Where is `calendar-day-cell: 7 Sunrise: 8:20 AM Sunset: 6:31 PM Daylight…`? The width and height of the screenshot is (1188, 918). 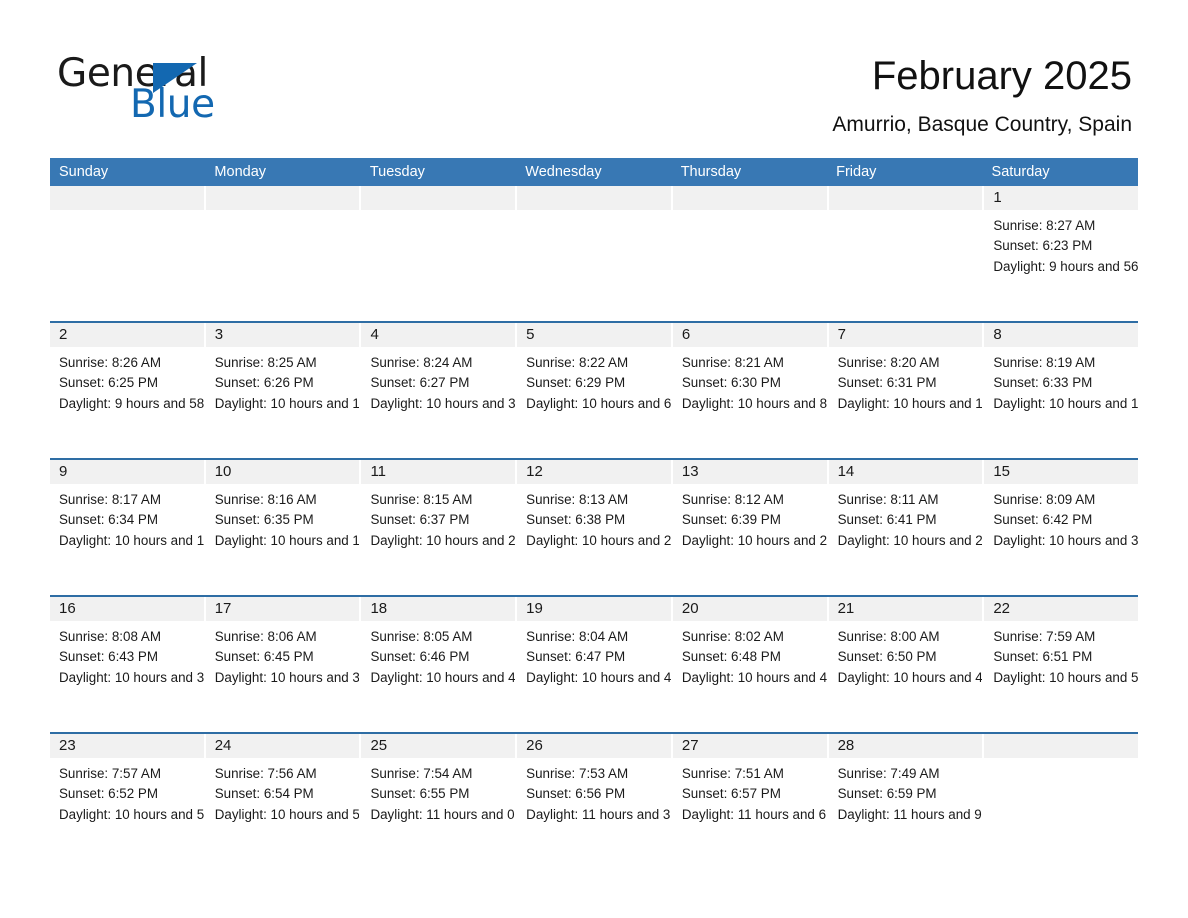
calendar-day-cell: 7 Sunrise: 8:20 AM Sunset: 6:31 PM Daylight… is located at coordinates (906, 387).